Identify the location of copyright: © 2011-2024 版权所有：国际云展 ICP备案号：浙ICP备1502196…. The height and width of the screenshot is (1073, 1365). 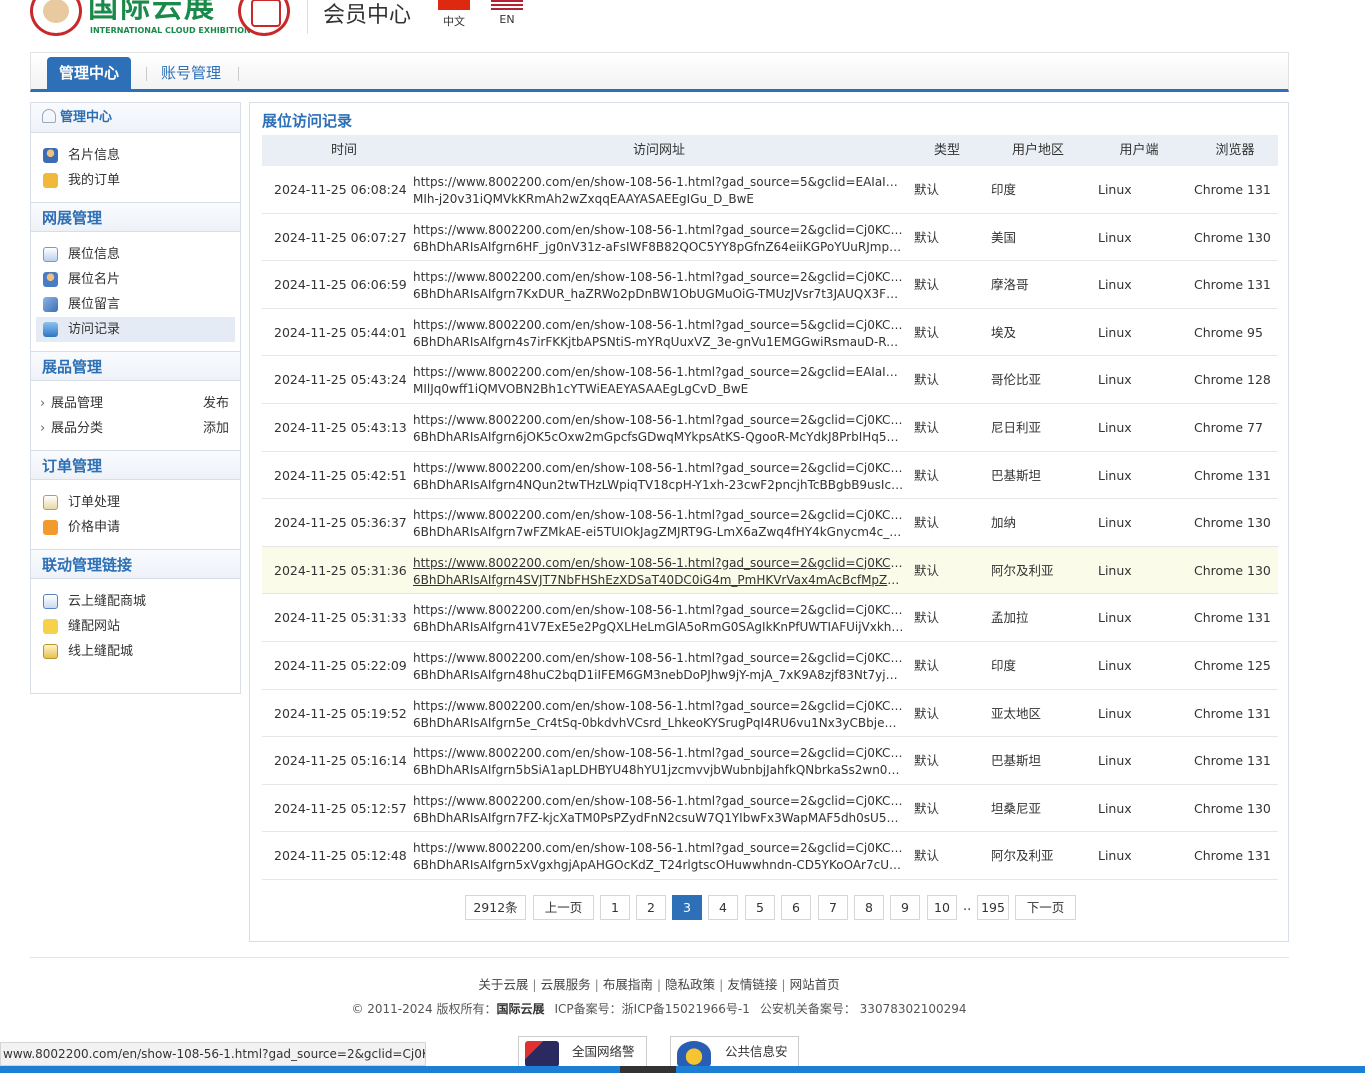
(659, 1008).